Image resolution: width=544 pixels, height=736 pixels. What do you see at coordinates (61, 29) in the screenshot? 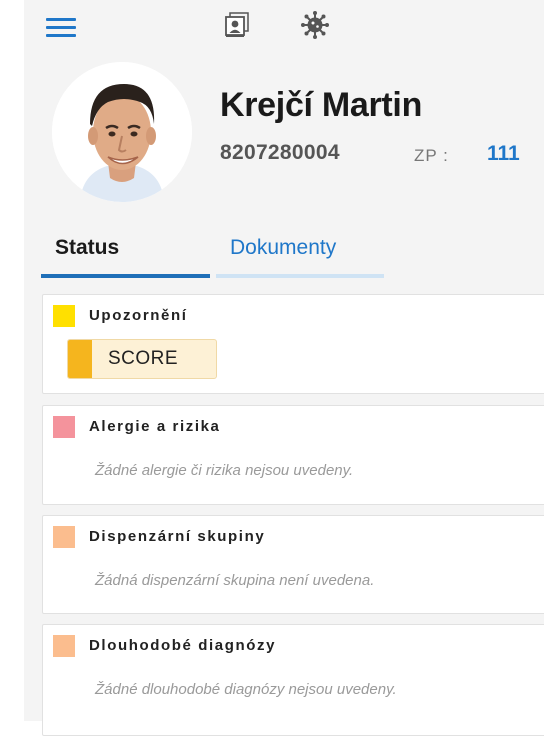
I see `hamburger-menu-icon` at bounding box center [61, 29].